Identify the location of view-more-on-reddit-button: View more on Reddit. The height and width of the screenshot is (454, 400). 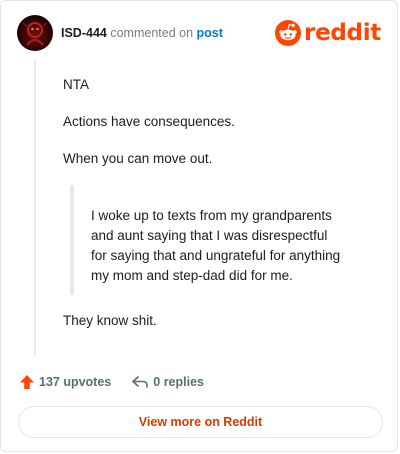
(200, 422).